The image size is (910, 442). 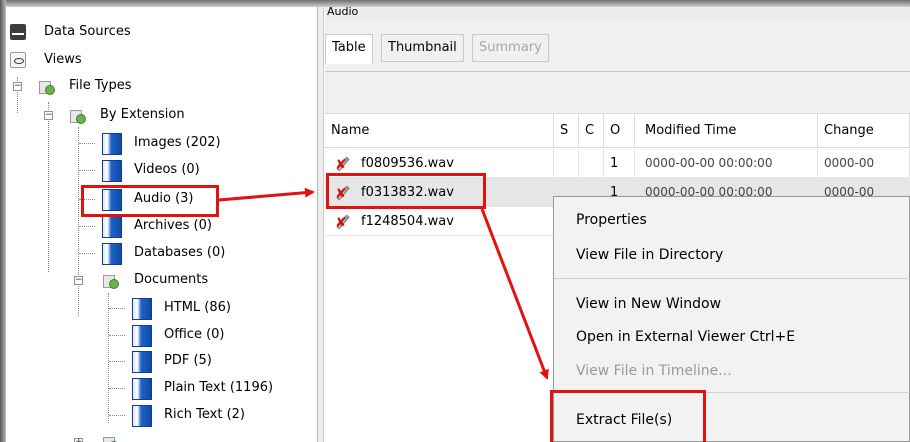 I want to click on arrow-to-file, so click(x=266, y=194).